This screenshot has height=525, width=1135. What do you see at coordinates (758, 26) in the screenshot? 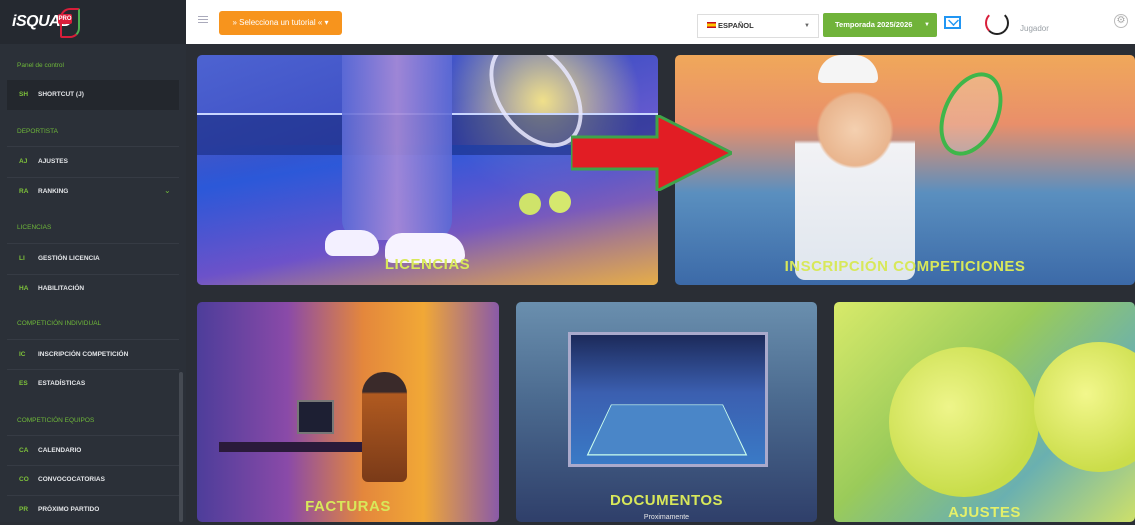
I see `language-select: ESPAÑOL ▼` at bounding box center [758, 26].